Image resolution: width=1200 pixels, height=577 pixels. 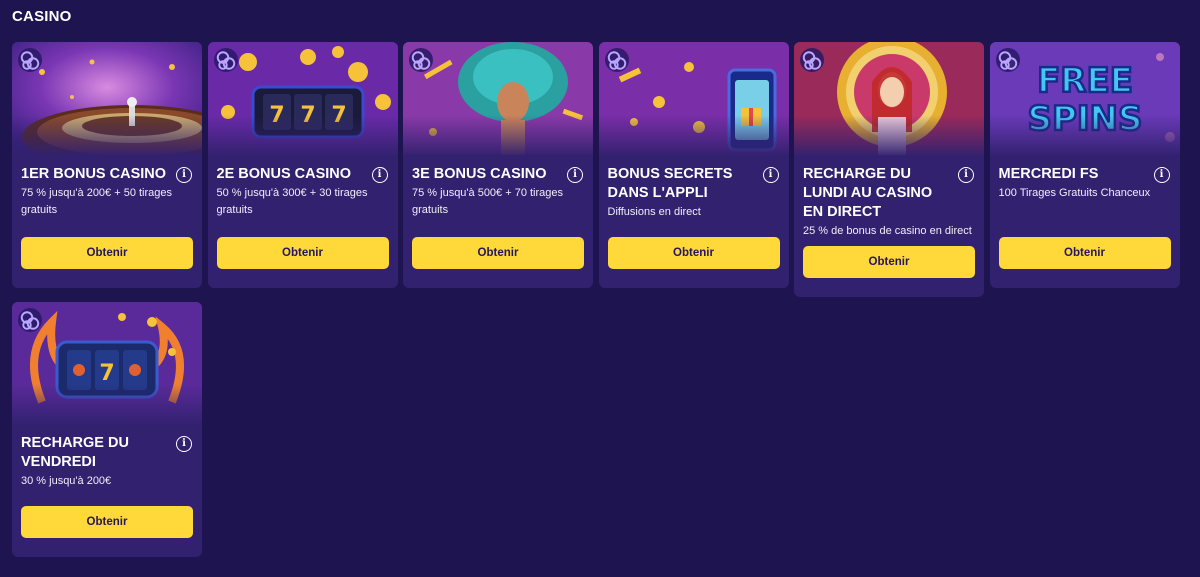 I want to click on card-description: 75 % jusqu'à 500€ + 70 tirages gratuits, so click(x=488, y=201).